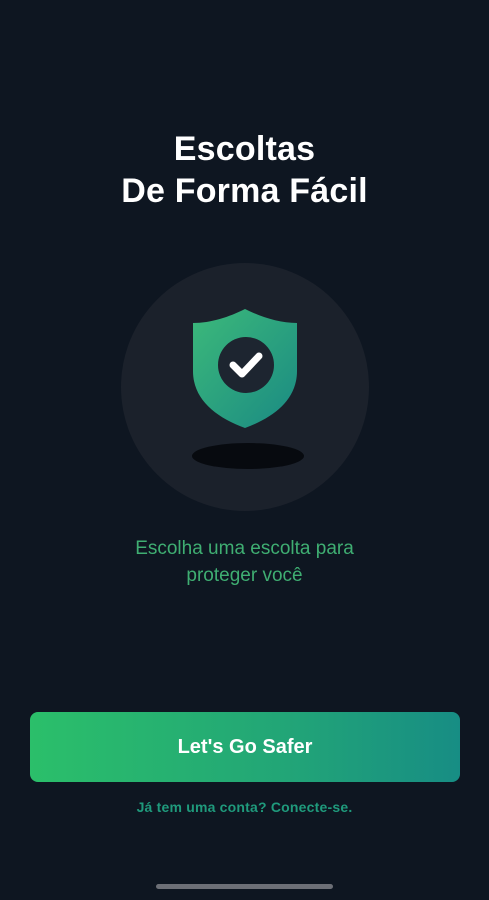 The height and width of the screenshot is (900, 489). I want to click on home-indicator, so click(244, 886).